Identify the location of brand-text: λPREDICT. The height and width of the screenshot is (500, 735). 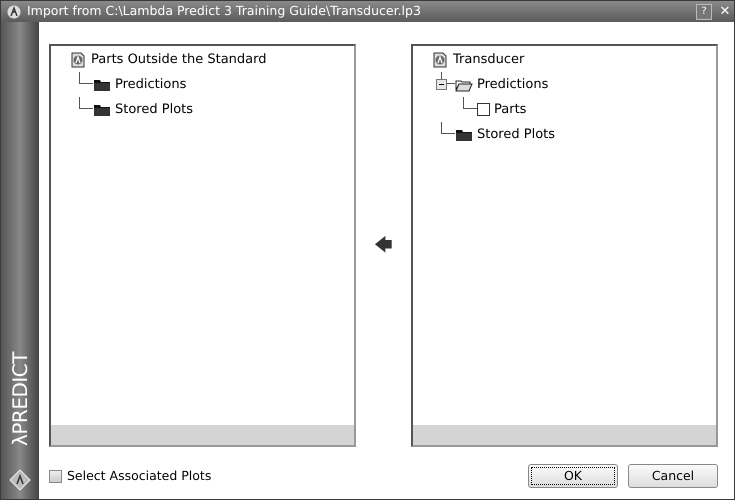
(20, 399).